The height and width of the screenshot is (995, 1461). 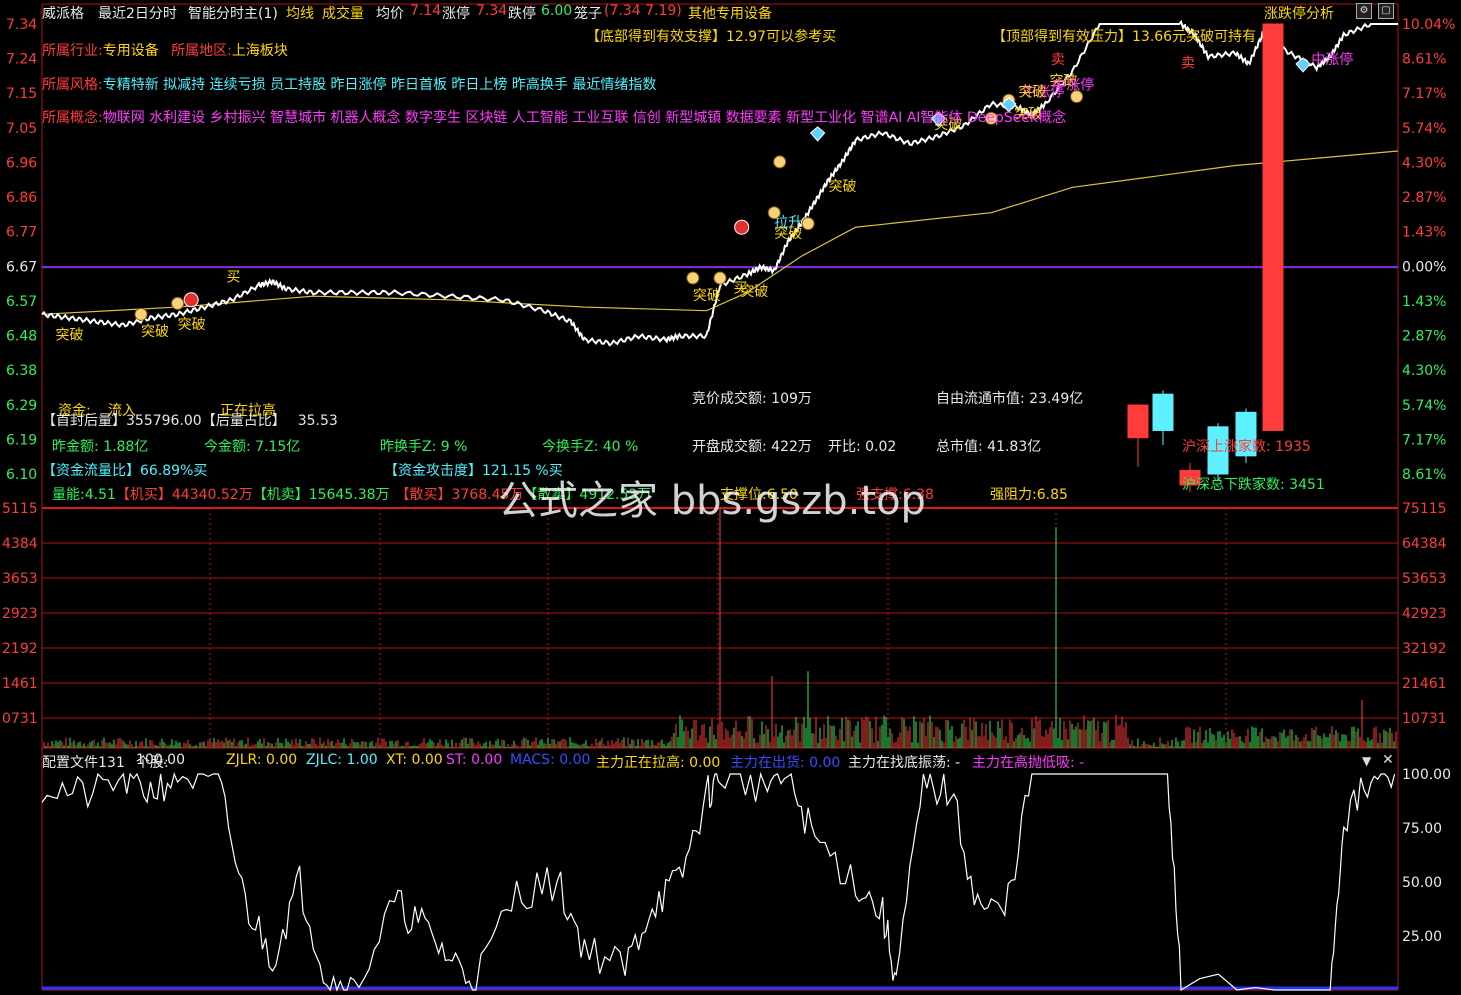 What do you see at coordinates (1424, 544) in the screenshot?
I see `volume-tick-right: 64384` at bounding box center [1424, 544].